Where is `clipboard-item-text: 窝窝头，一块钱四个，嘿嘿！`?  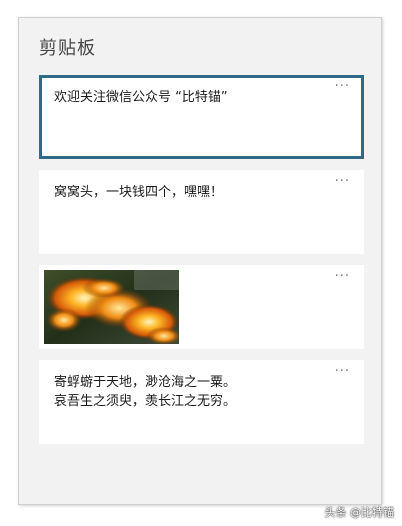 clipboard-item-text: 窝窝头，一块钱四个，嘿嘿！ is located at coordinates (139, 192).